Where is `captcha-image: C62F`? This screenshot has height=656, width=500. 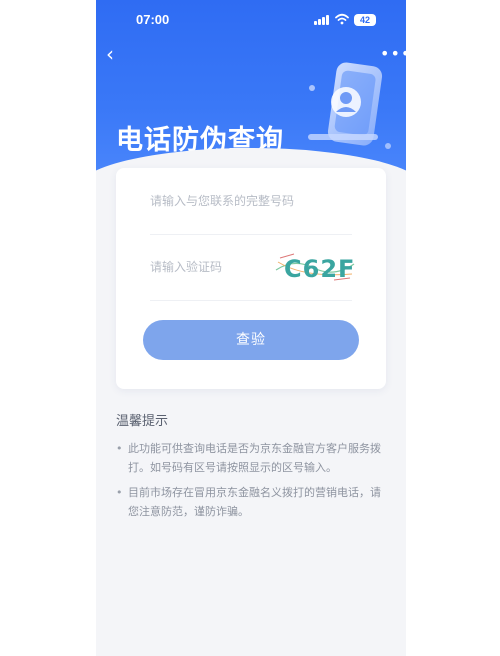
captcha-image: C62F is located at coordinates (315, 267).